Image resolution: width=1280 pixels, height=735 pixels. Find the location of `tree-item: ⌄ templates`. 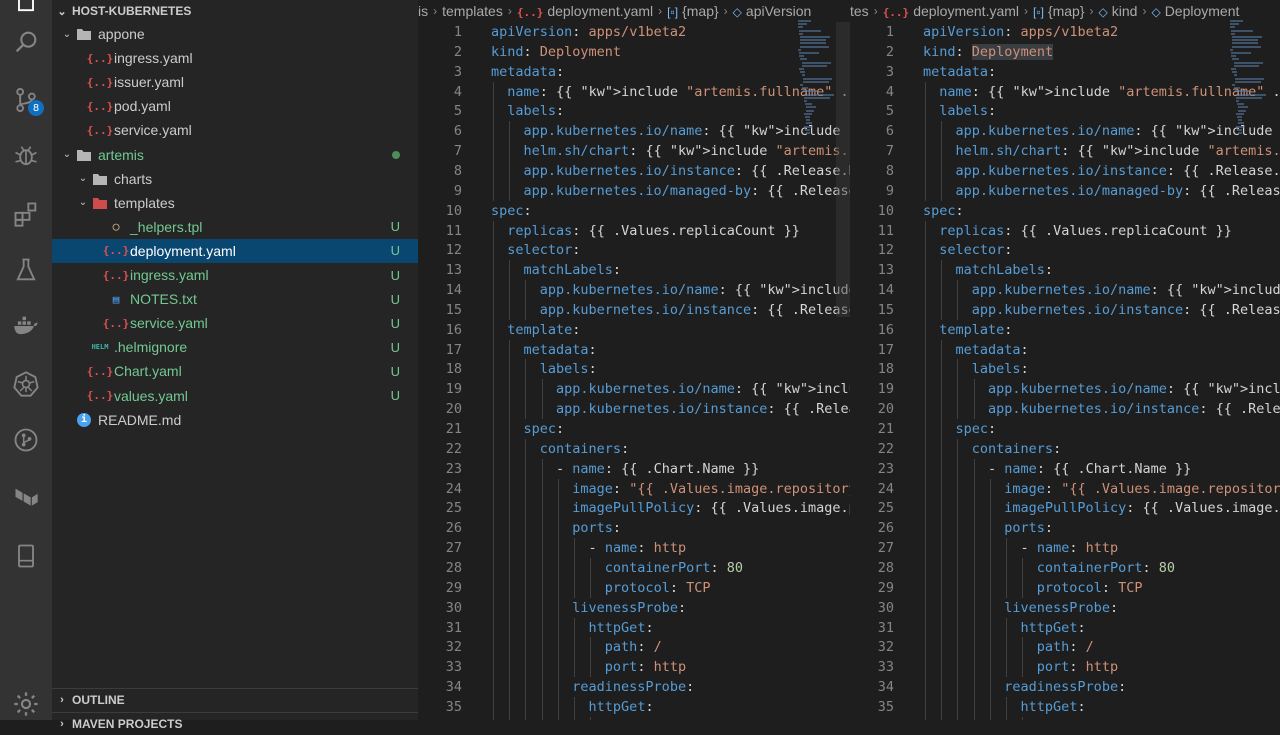

tree-item: ⌄ templates is located at coordinates (235, 203).